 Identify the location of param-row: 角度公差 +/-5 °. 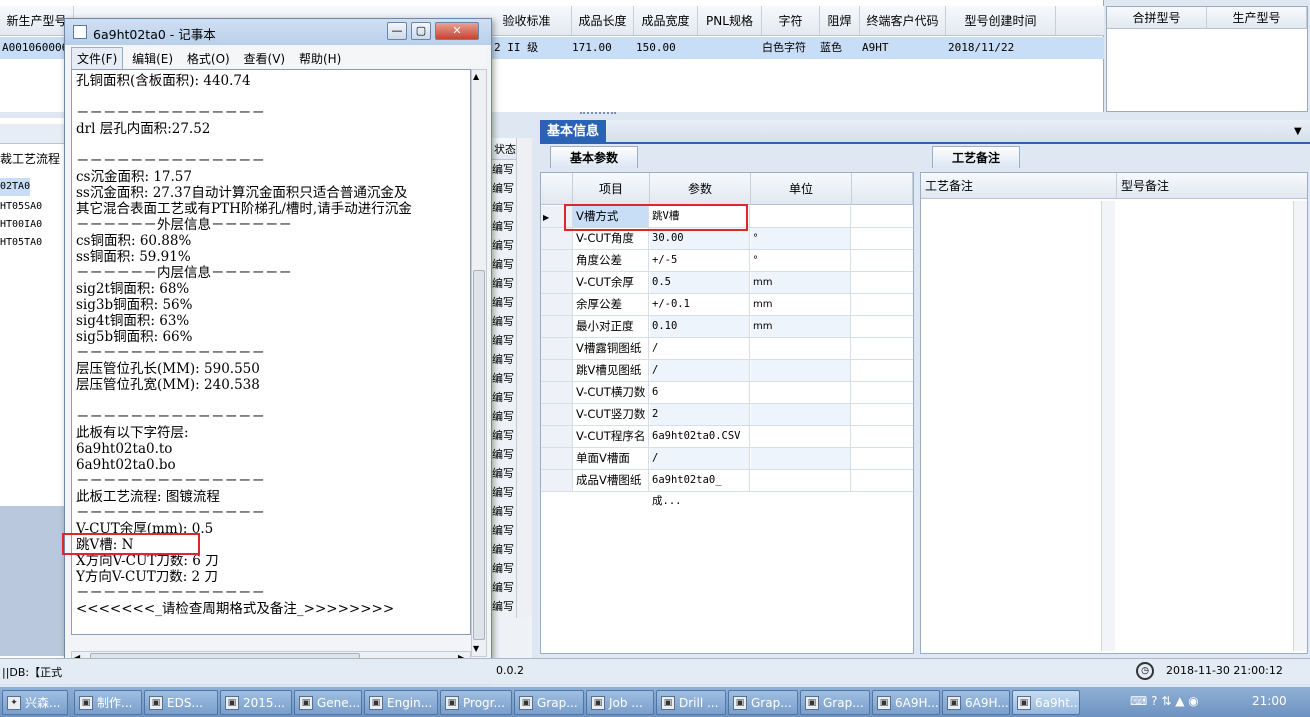
(727, 261).